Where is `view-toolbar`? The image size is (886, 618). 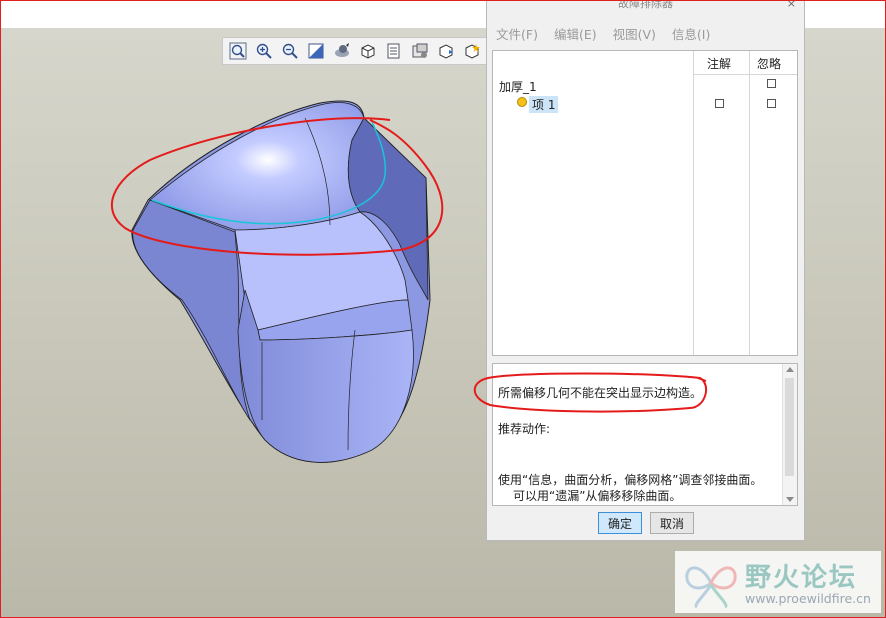
view-toolbar is located at coordinates (355, 51).